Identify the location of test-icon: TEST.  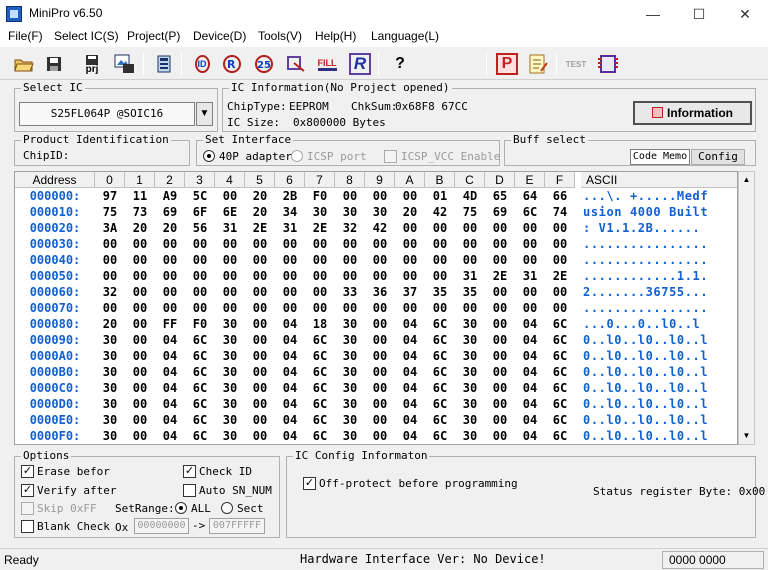
(576, 64).